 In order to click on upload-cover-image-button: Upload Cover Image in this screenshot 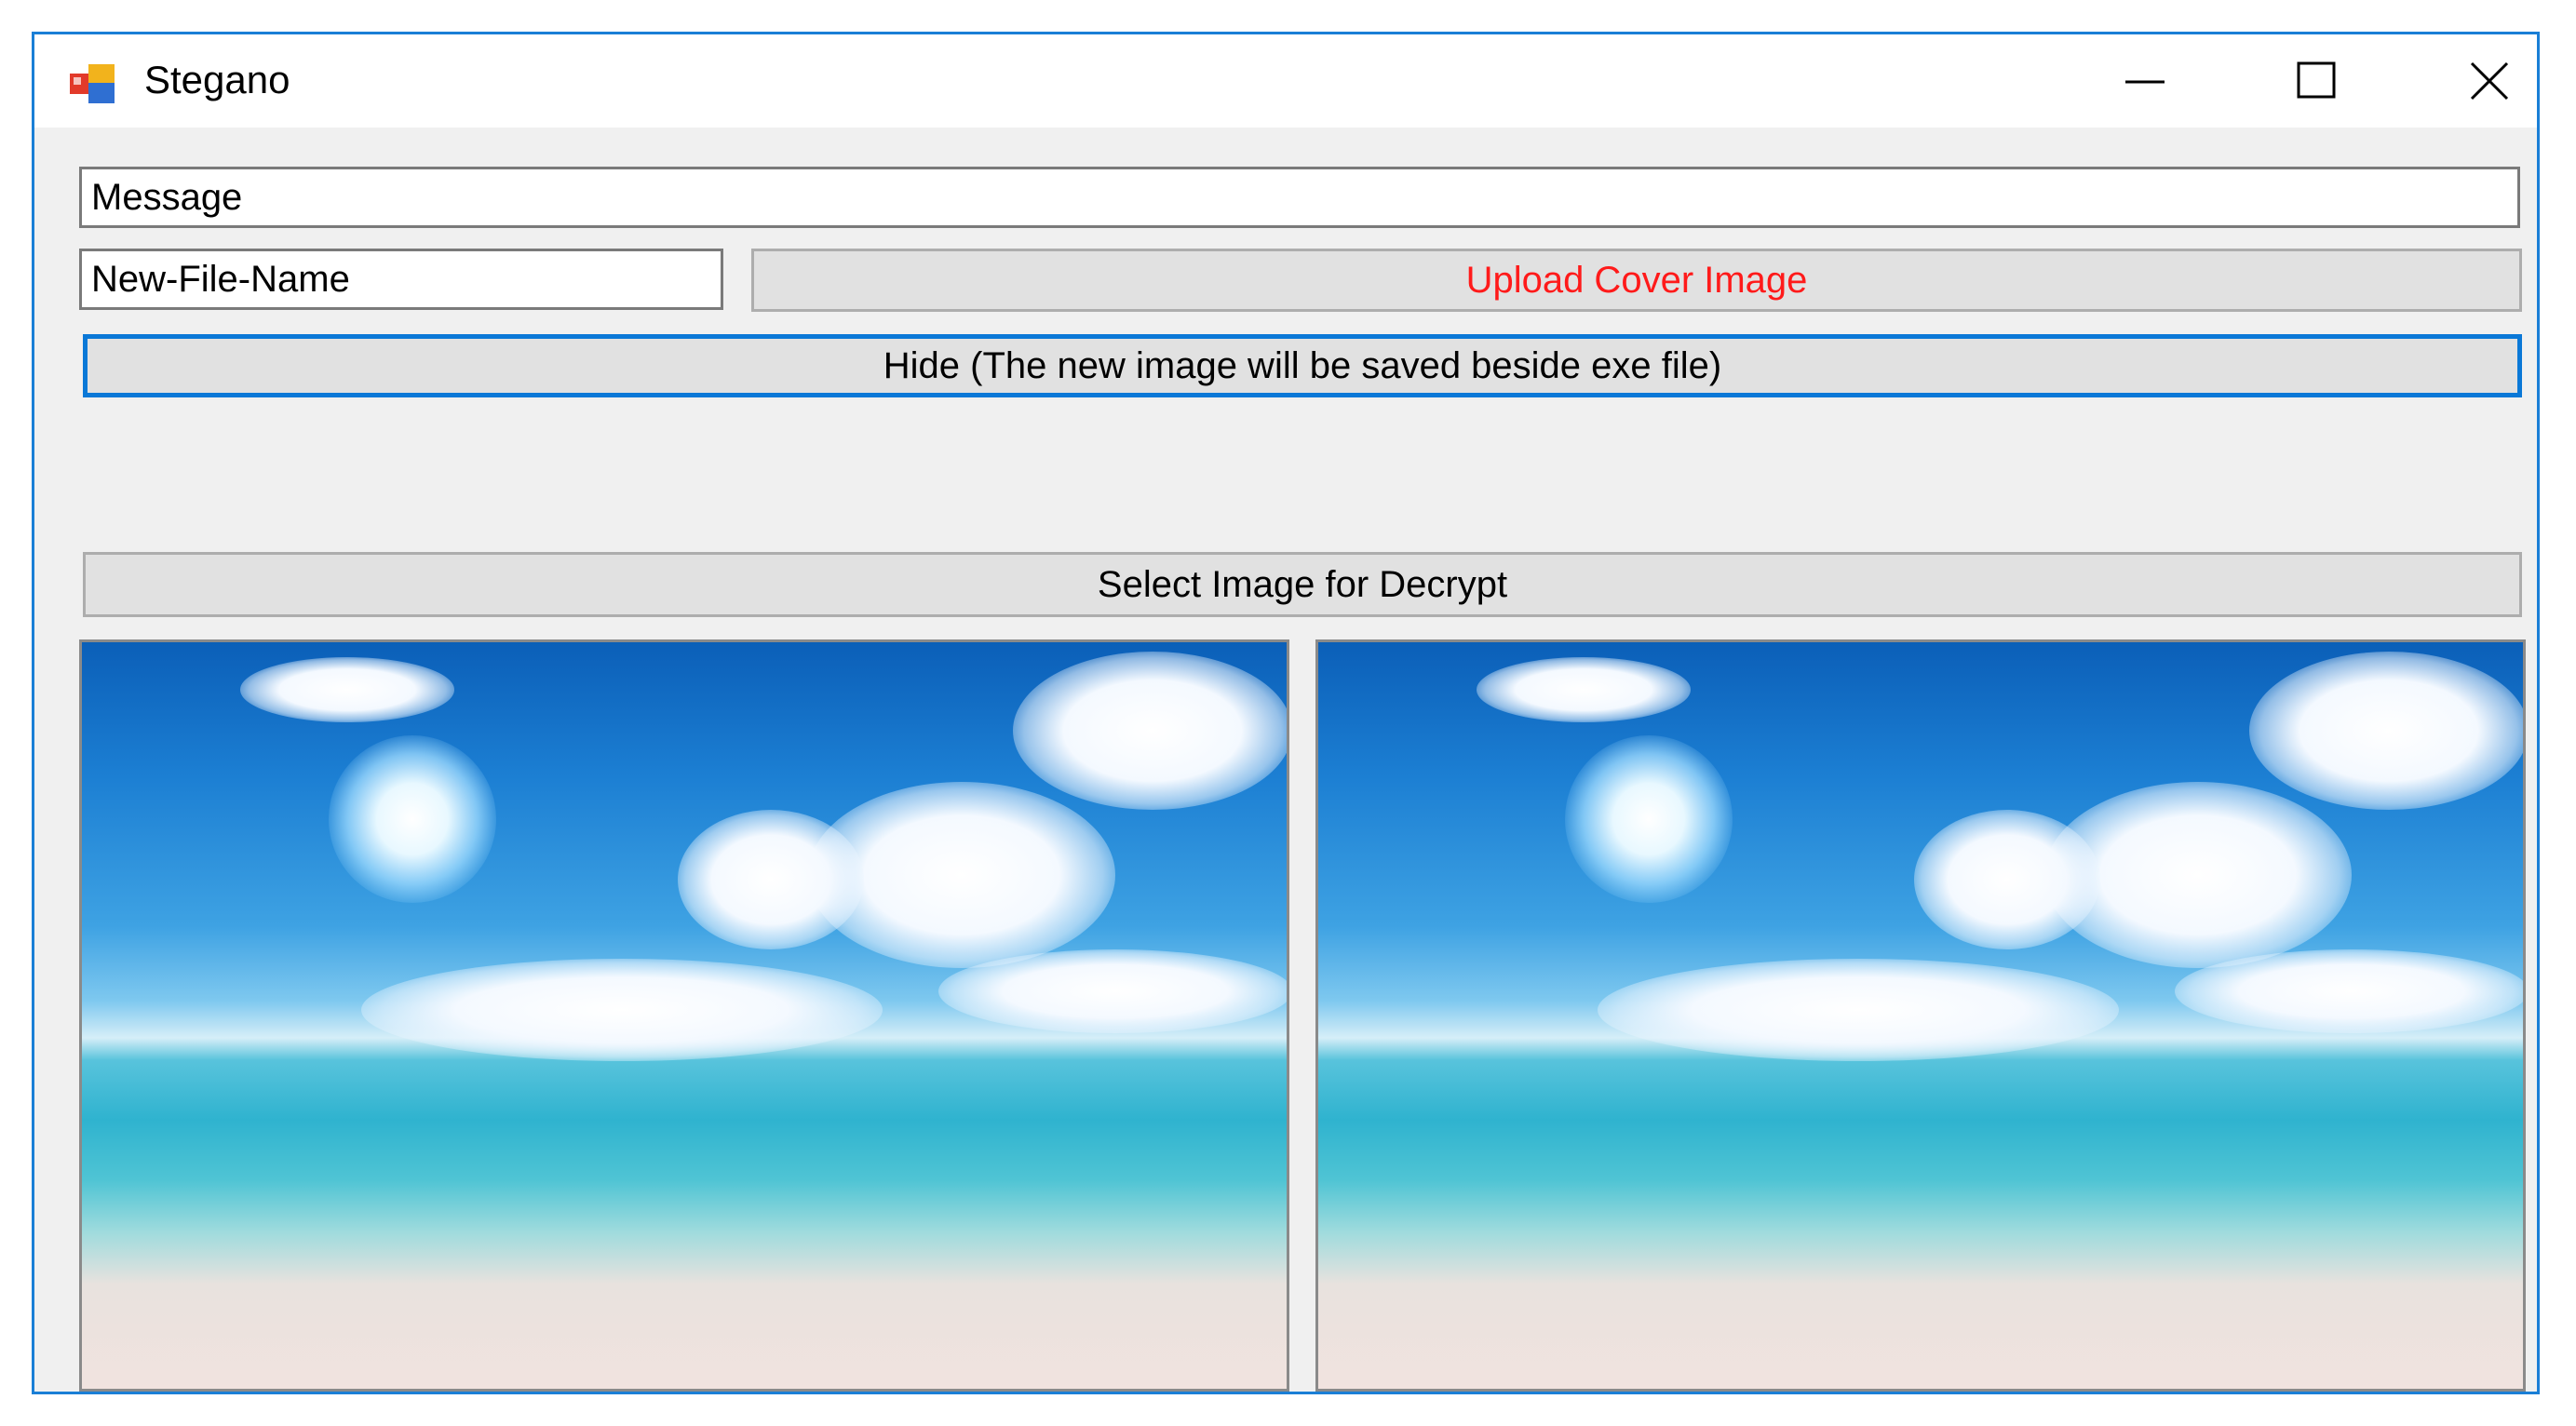, I will do `click(1636, 280)`.